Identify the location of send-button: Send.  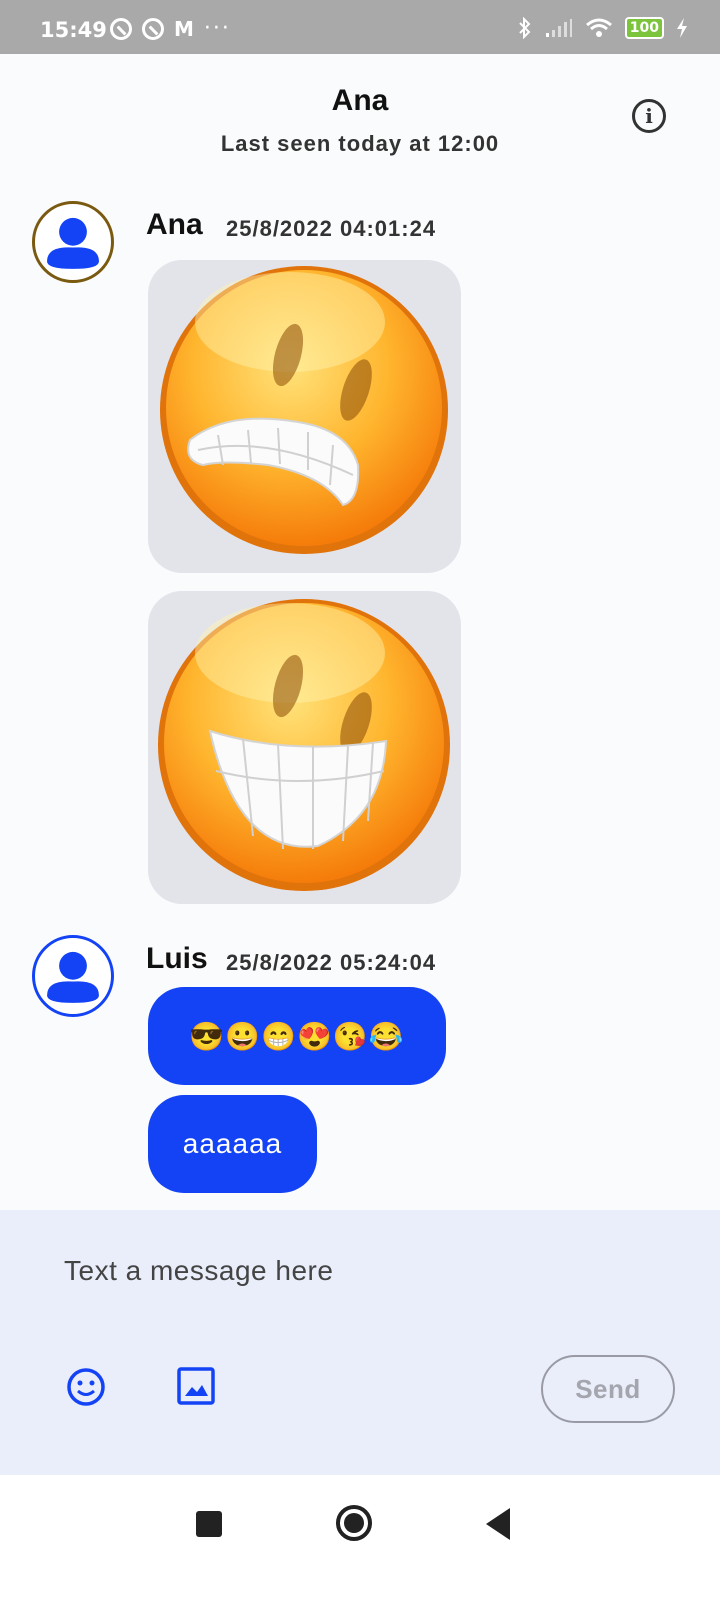
(608, 1389).